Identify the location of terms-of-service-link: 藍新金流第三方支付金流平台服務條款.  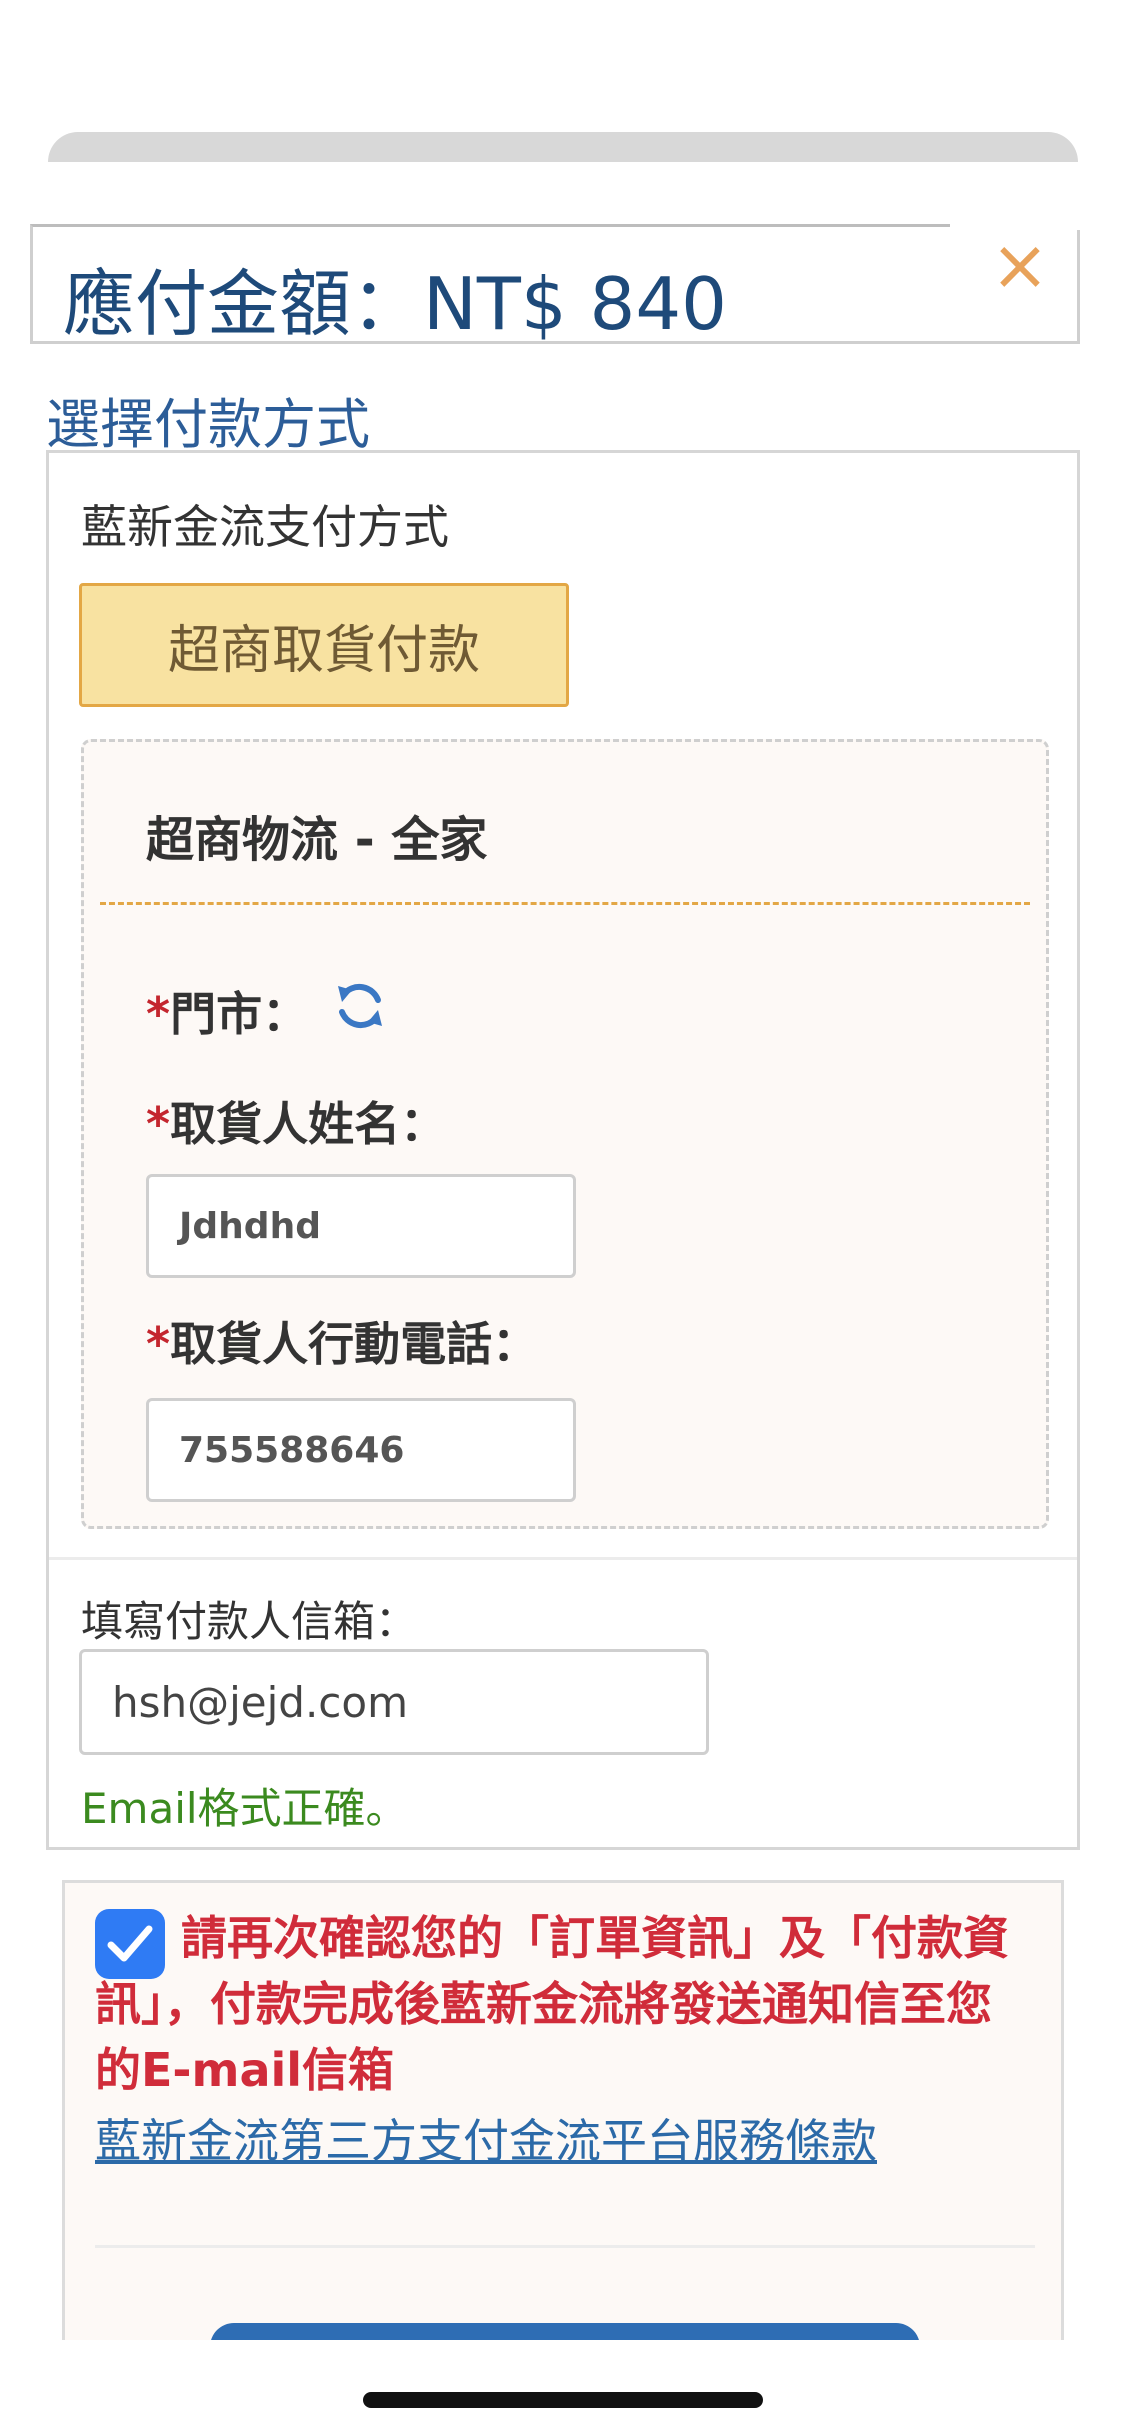
(486, 2138).